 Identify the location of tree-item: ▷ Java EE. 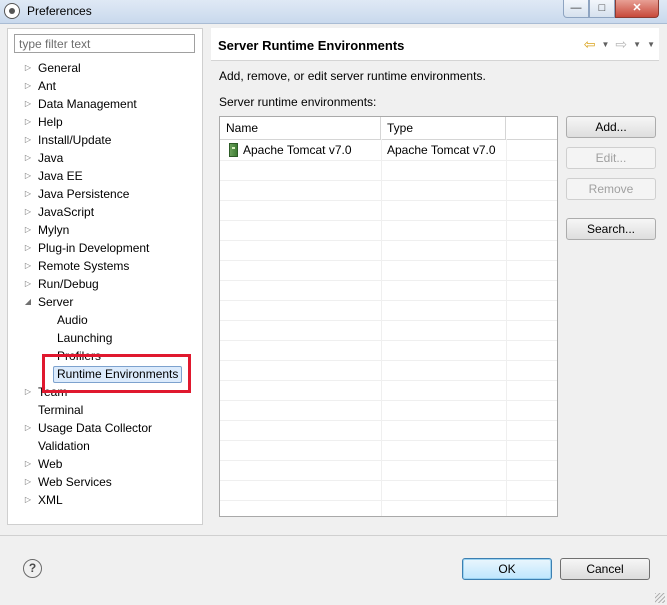
(105, 176).